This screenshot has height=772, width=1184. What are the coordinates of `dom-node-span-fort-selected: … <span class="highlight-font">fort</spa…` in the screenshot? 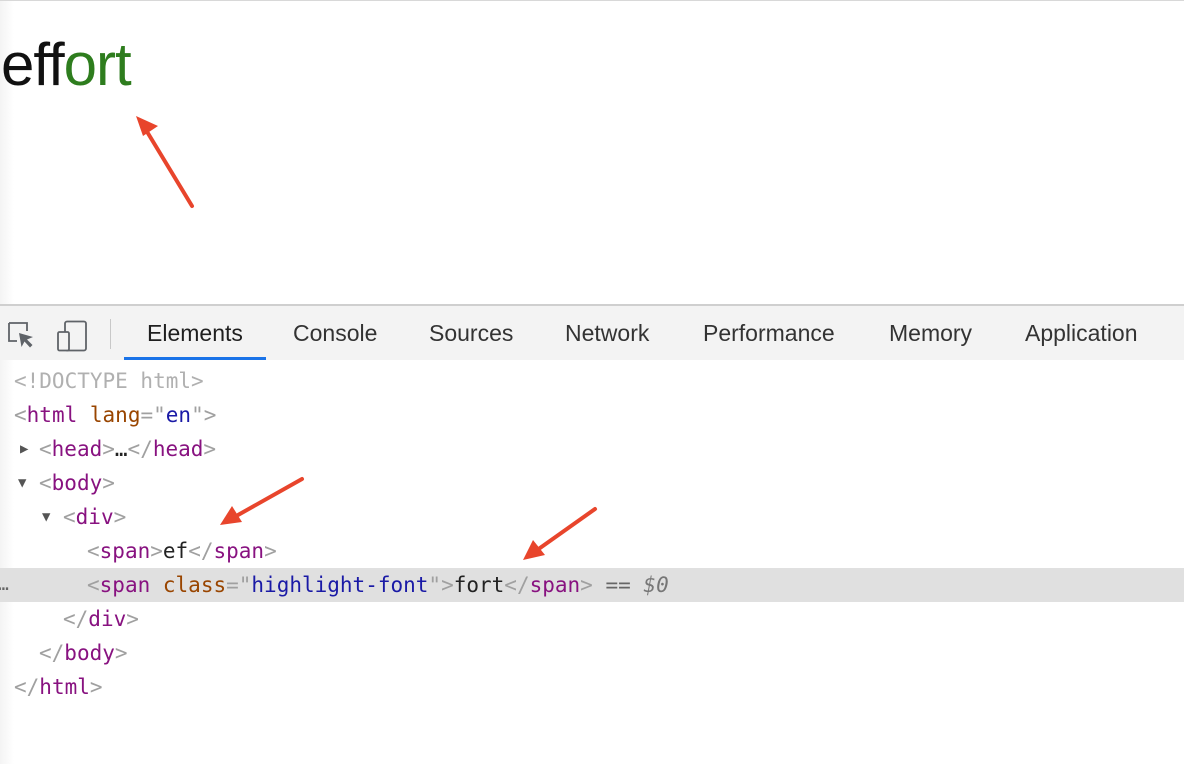 It's located at (592, 585).